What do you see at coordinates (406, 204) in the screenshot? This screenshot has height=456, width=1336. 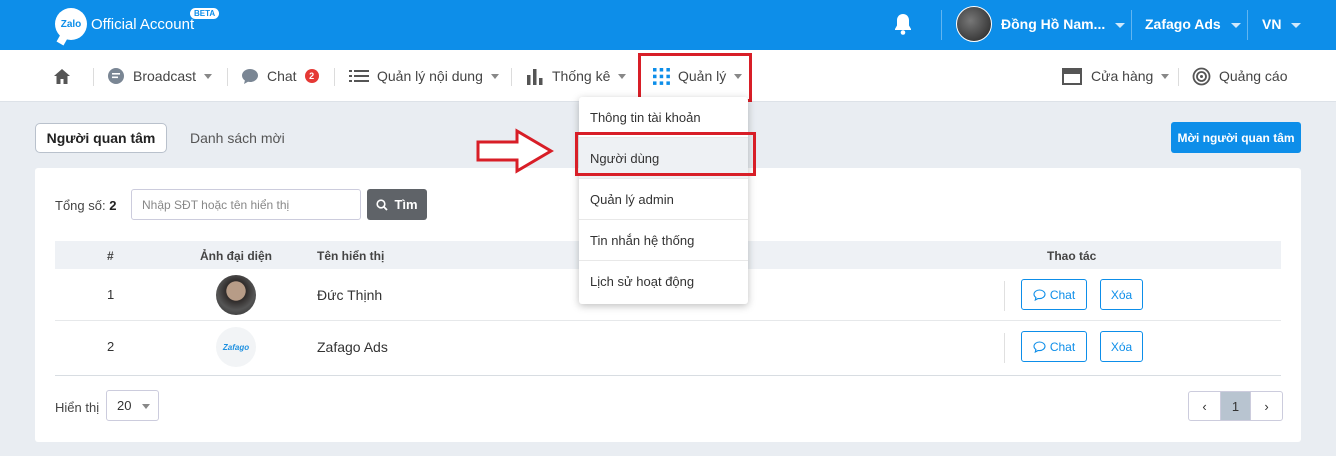 I see `search-button-label: Tìm` at bounding box center [406, 204].